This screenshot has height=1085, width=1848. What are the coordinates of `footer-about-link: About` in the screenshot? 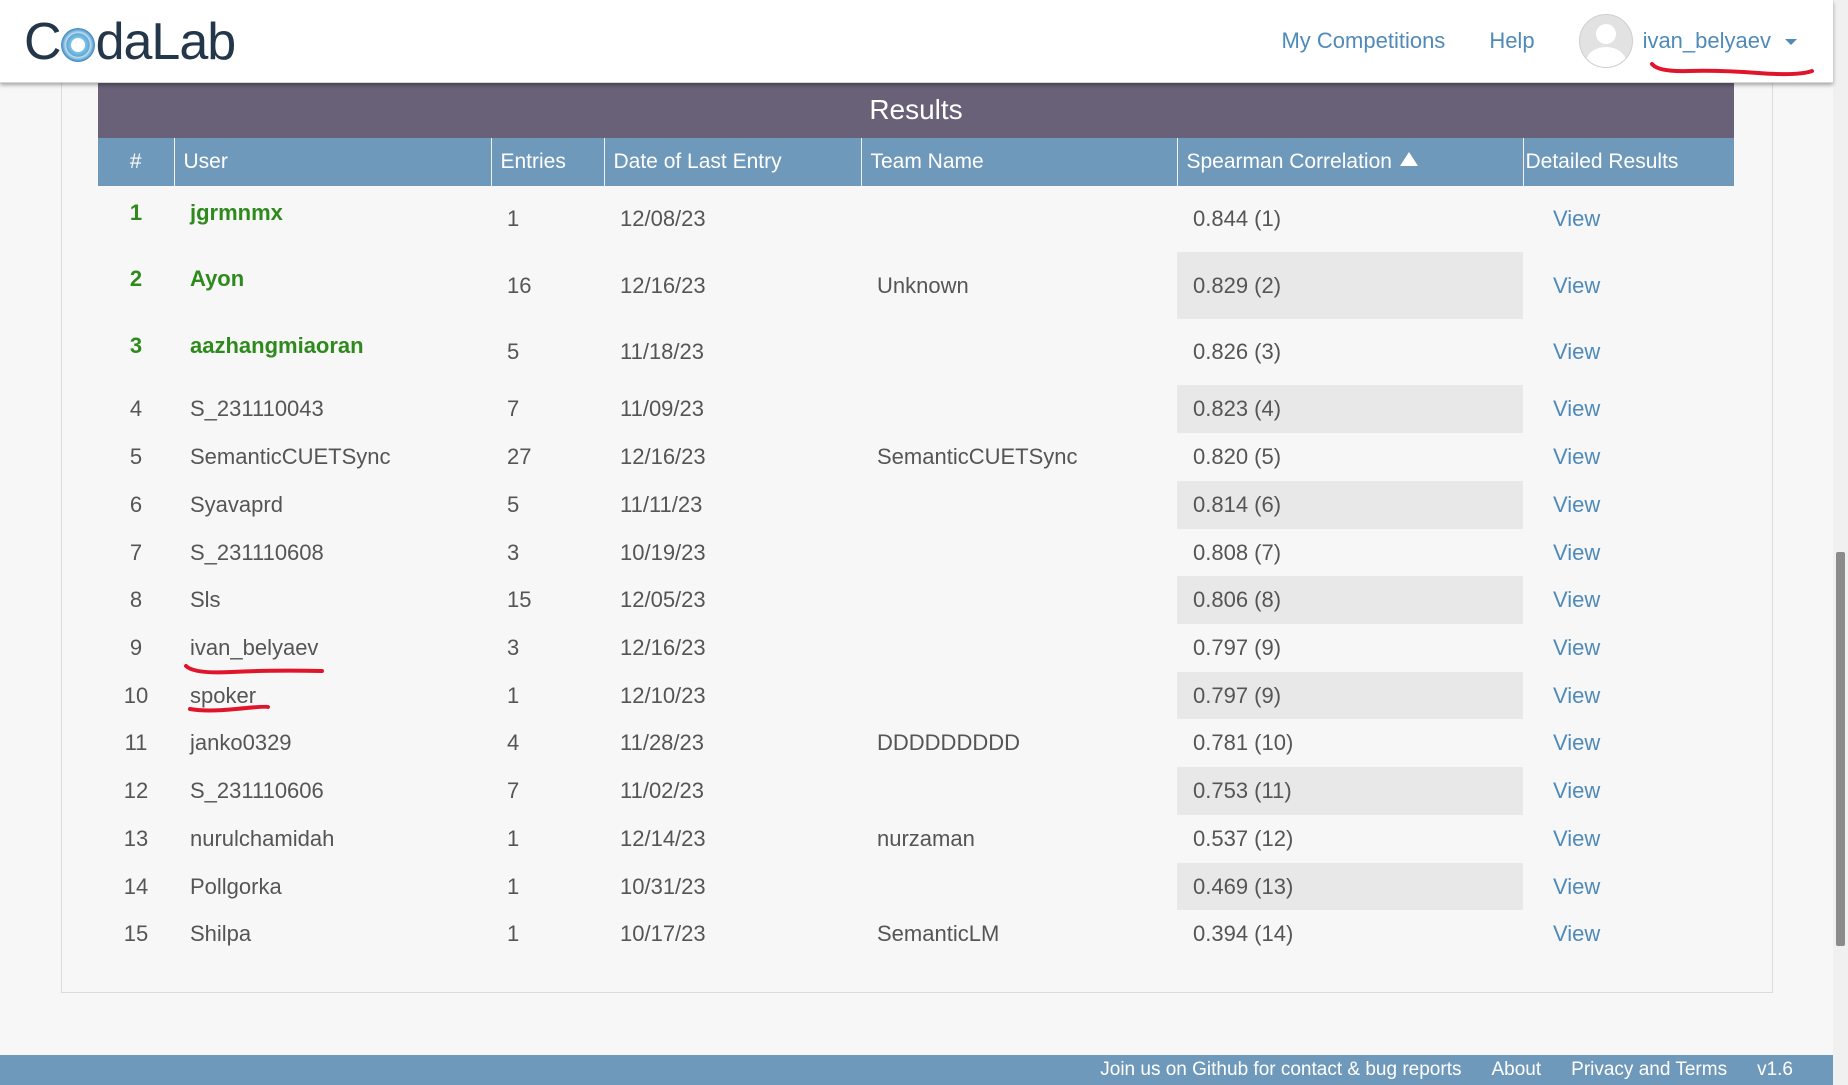 It's located at (1516, 1070).